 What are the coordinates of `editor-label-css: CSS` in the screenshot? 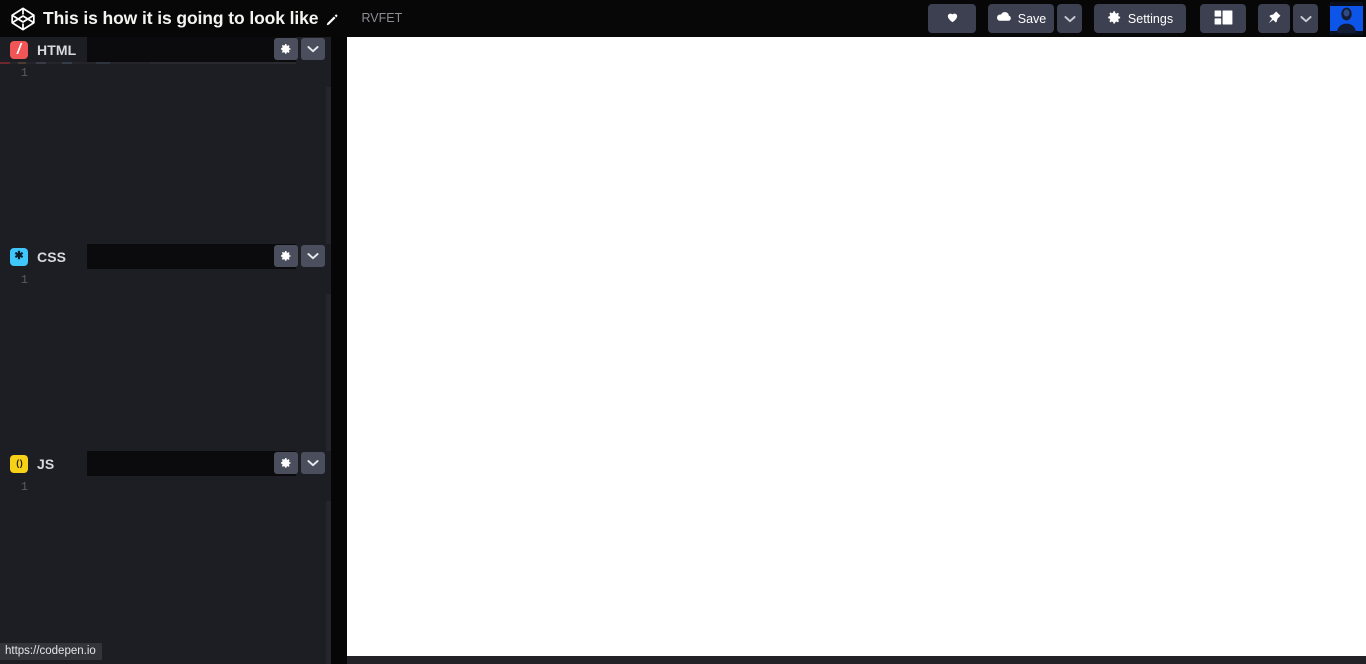 It's located at (52, 256).